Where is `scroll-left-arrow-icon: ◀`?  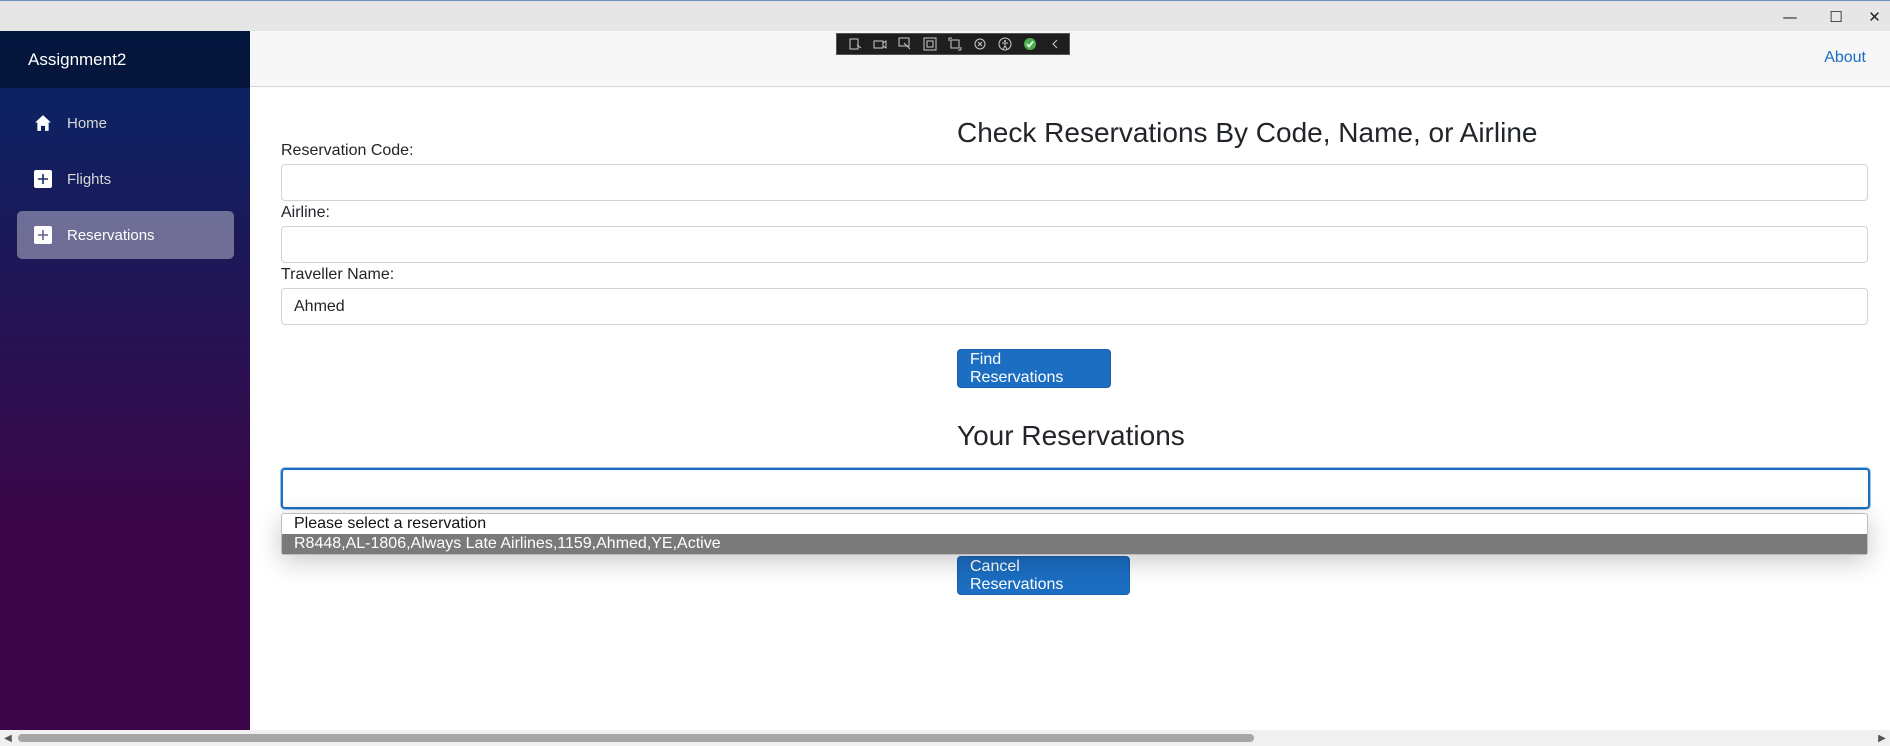
scroll-left-arrow-icon: ◀ is located at coordinates (8, 738).